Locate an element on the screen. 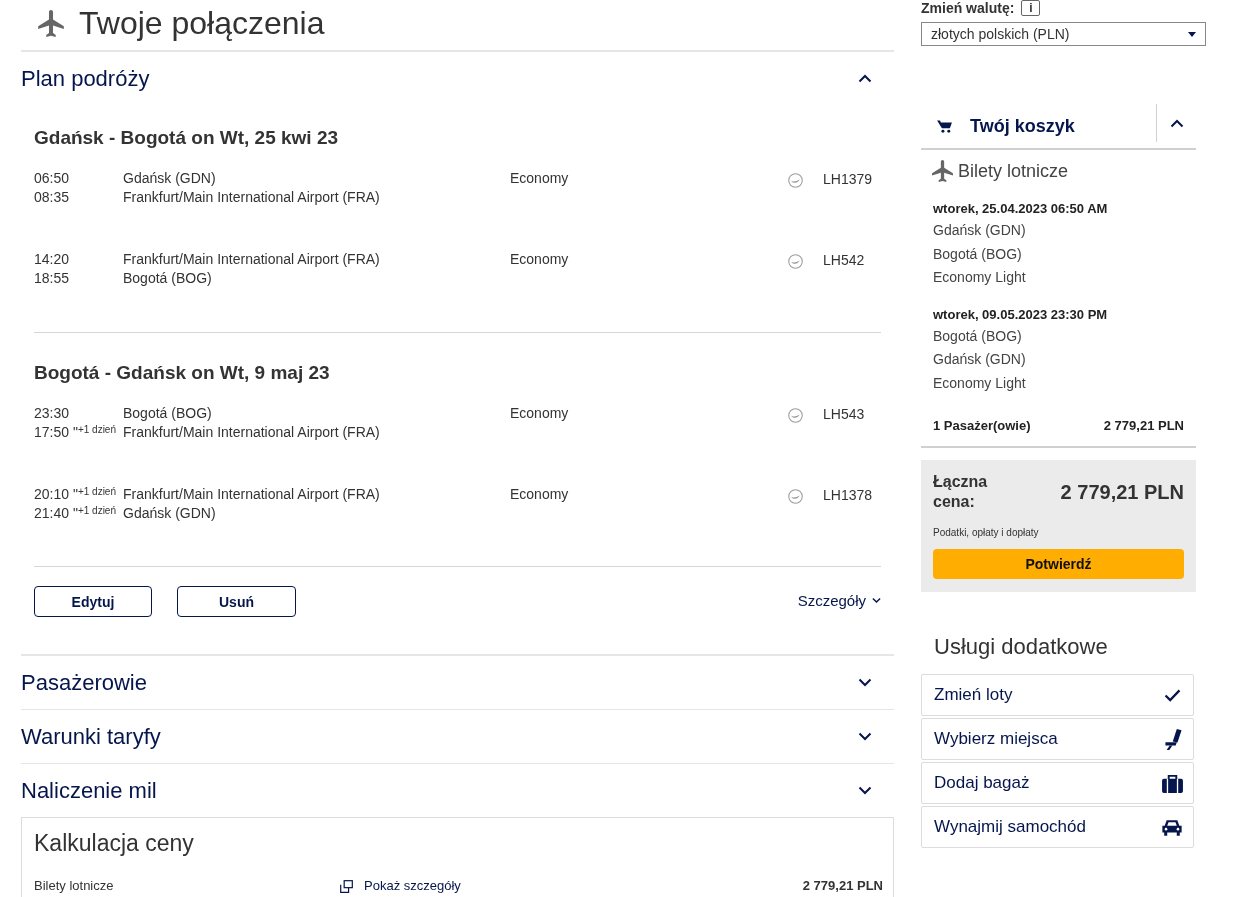  extras-title: Usługi dodatkowe is located at coordinates (1021, 647).